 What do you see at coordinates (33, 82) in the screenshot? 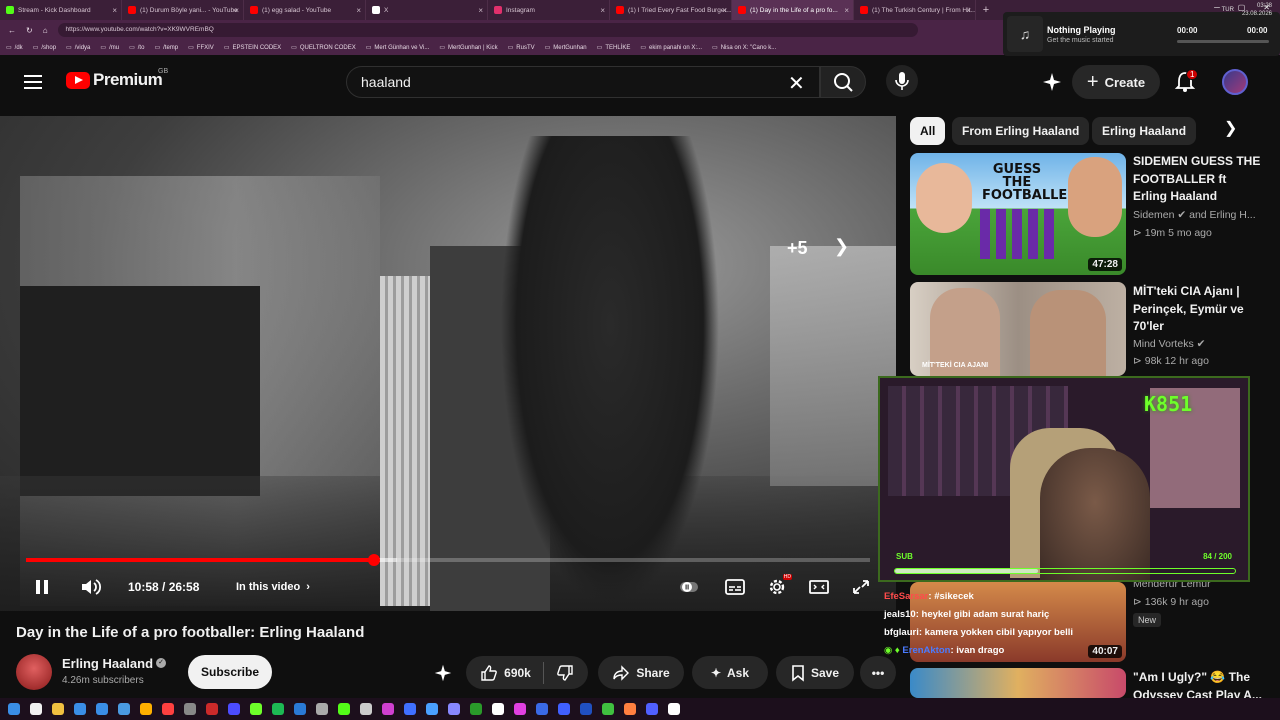
I see `hamburger-menu-icon` at bounding box center [33, 82].